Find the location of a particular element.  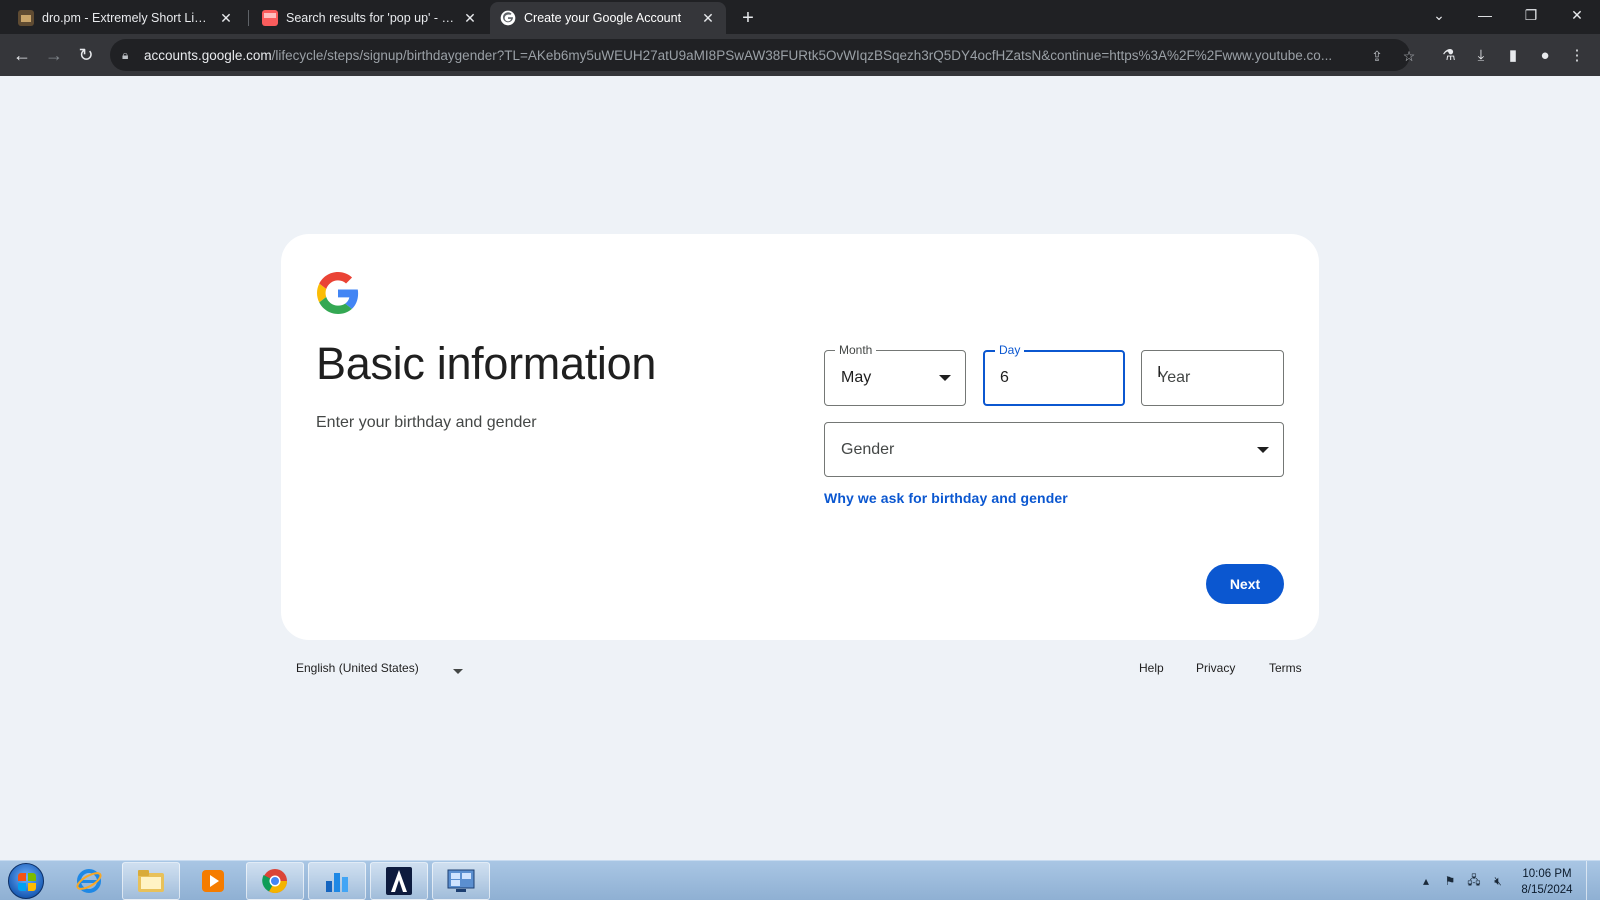

menu-kebab-icon: ⋮ is located at coordinates (1577, 55).